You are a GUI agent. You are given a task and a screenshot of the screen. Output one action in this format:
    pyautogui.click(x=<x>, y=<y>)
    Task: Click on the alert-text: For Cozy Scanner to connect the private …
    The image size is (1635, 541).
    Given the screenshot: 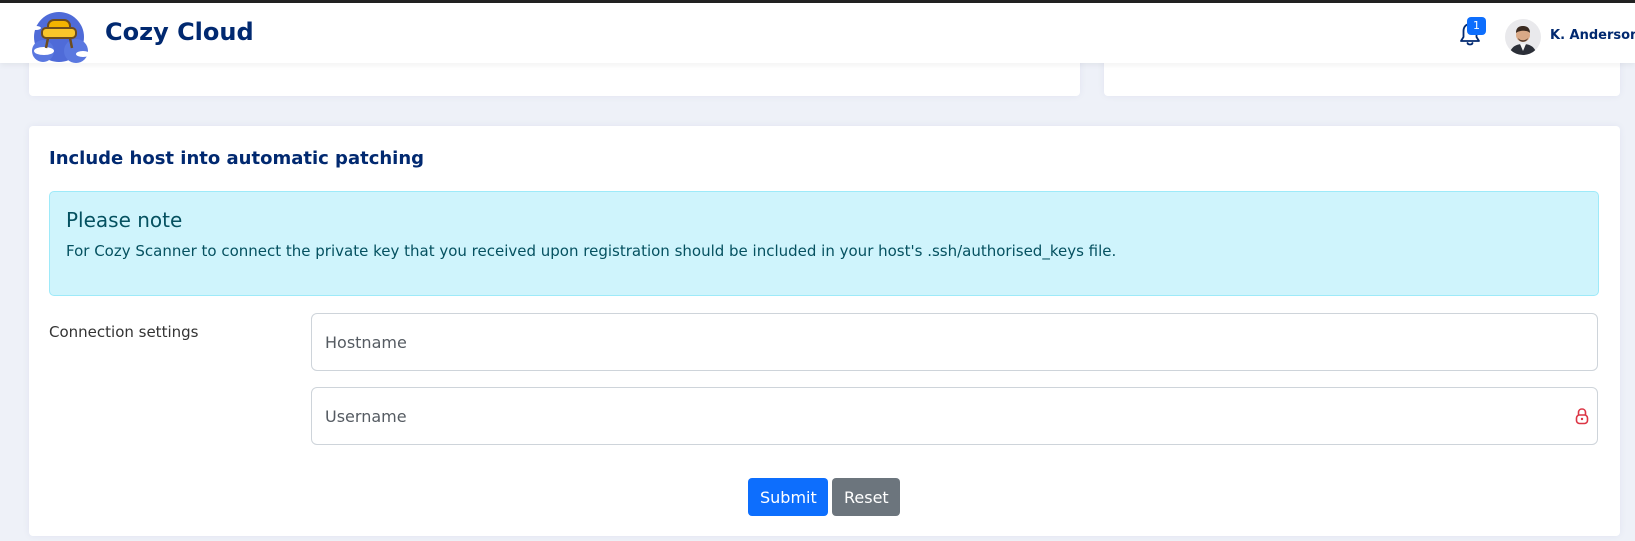 What is the action you would take?
    pyautogui.click(x=591, y=251)
    